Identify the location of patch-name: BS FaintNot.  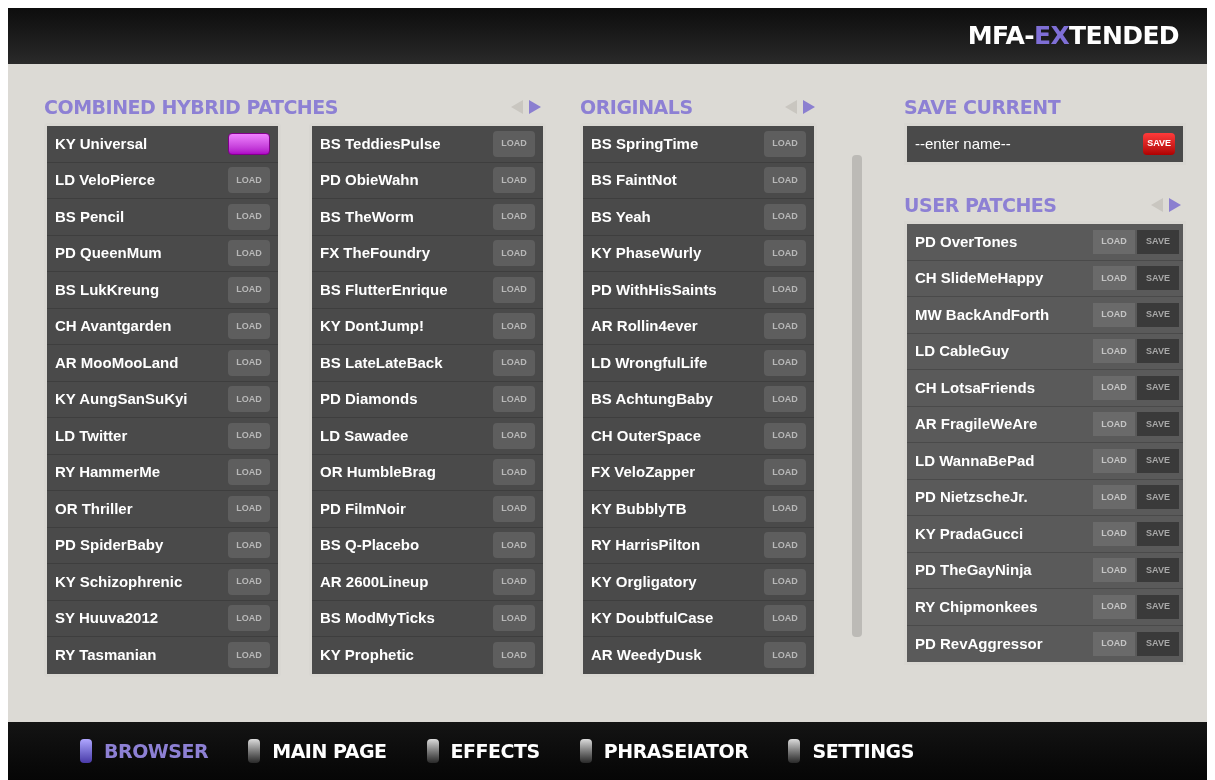
(634, 180).